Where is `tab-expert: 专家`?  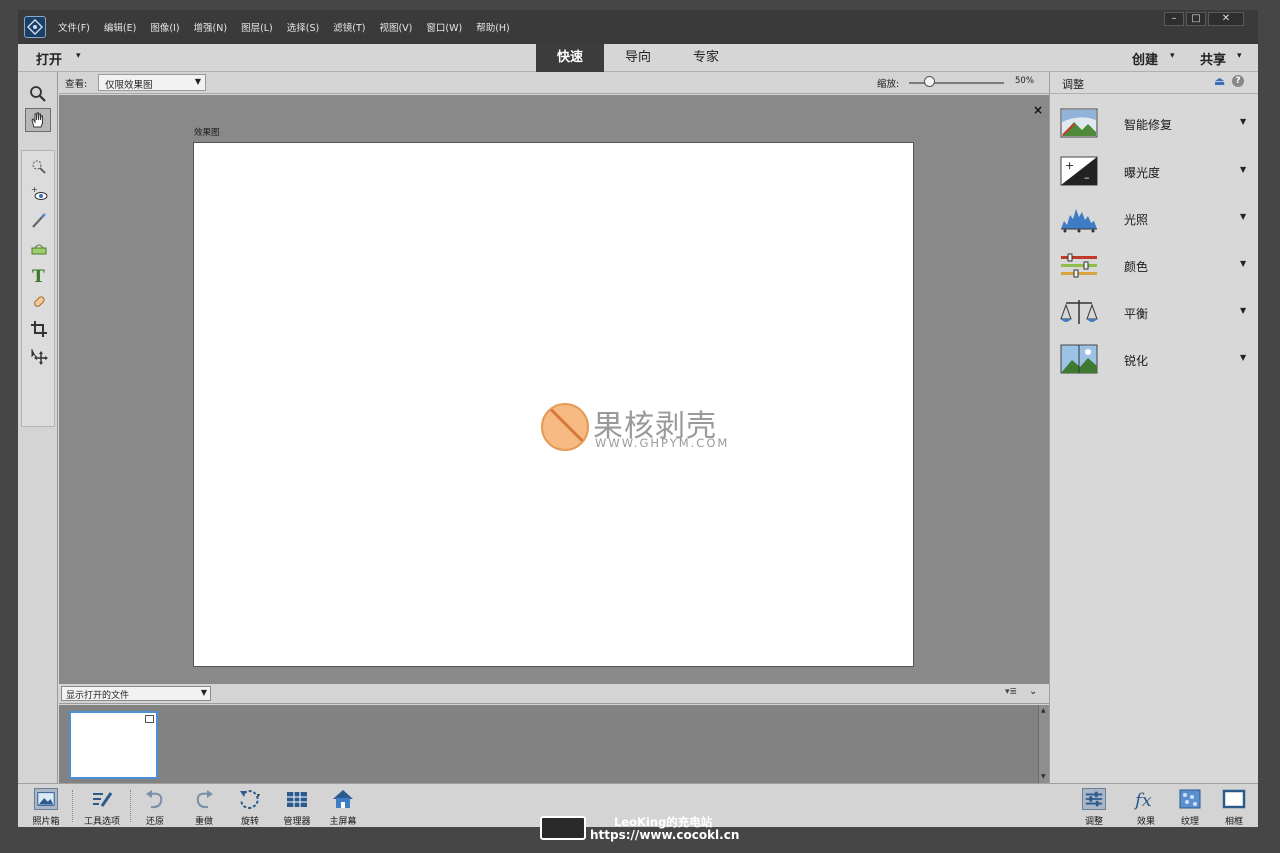
tab-expert: 专家 is located at coordinates (706, 58).